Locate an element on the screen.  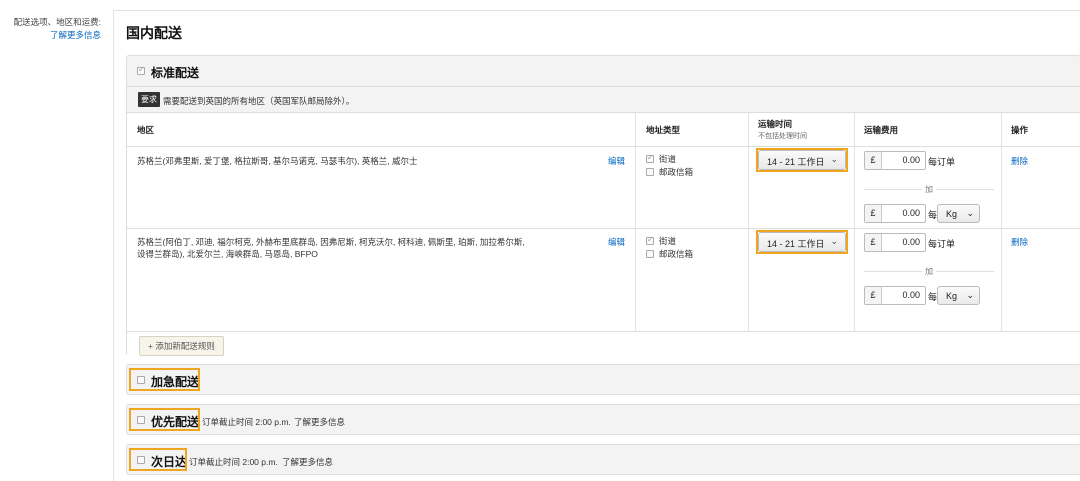
requirement-row: 要求 需要配送到英国的所有地区（英国军队邮局除外）。 is located at coordinates (603, 100).